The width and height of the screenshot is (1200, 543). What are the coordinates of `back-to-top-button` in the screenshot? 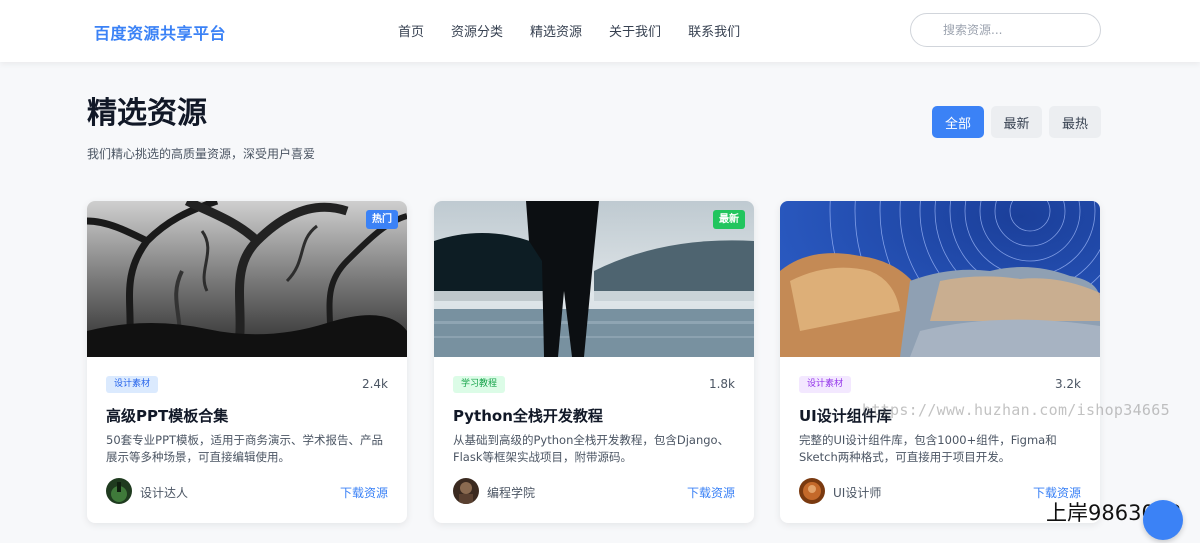 It's located at (1163, 520).